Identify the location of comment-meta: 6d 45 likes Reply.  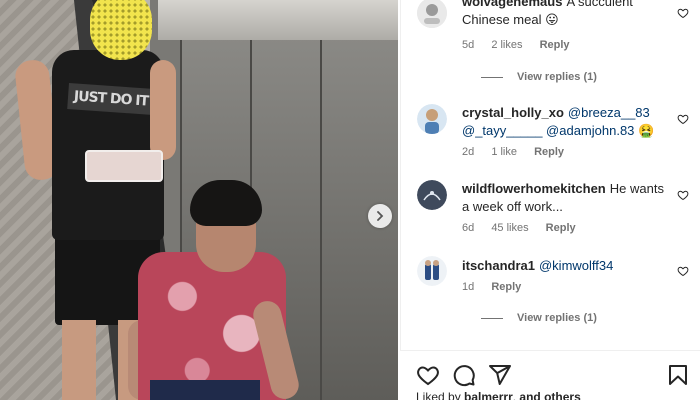
(526, 228).